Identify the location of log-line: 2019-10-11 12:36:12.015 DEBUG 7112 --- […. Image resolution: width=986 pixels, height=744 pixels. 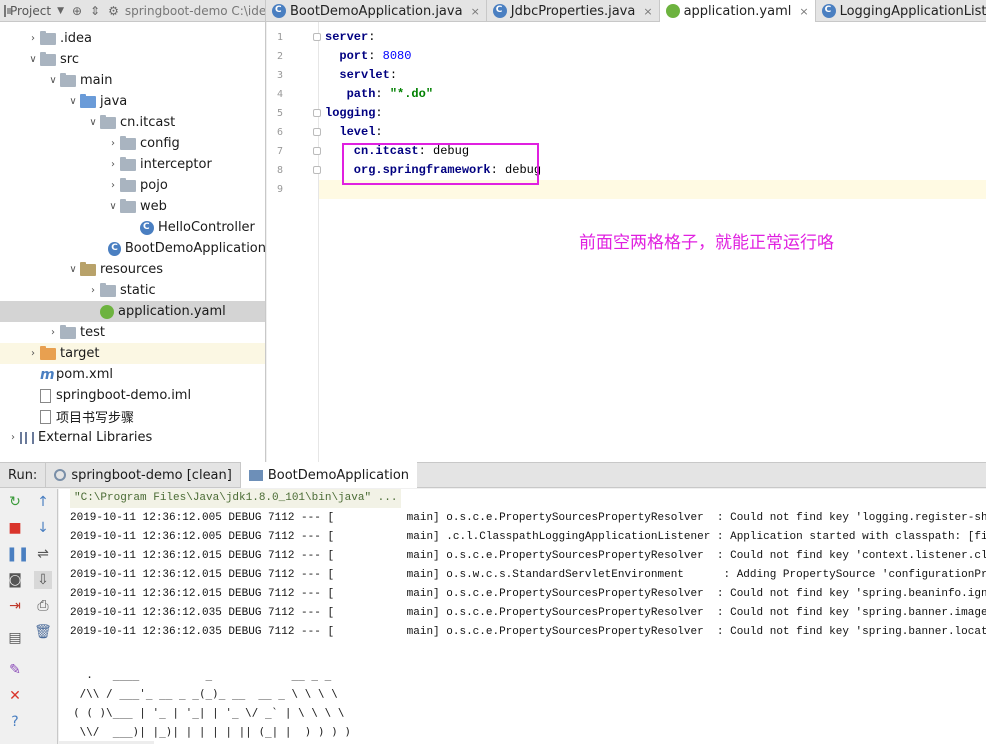
(528, 594).